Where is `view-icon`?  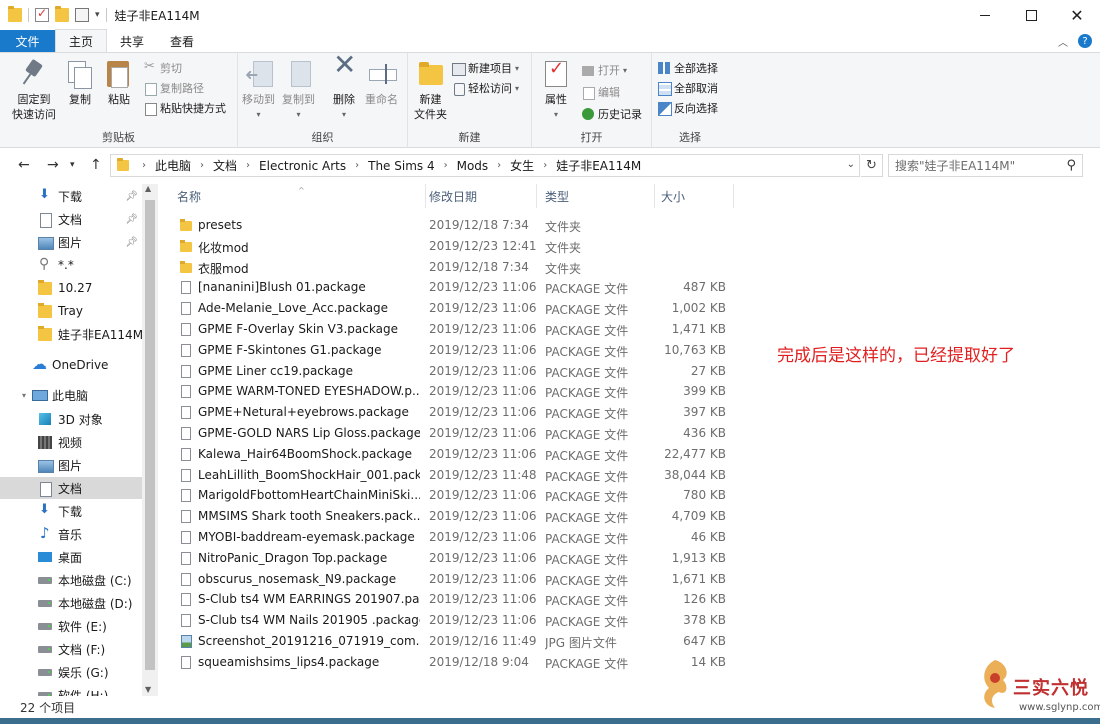 view-icon is located at coordinates (82, 15).